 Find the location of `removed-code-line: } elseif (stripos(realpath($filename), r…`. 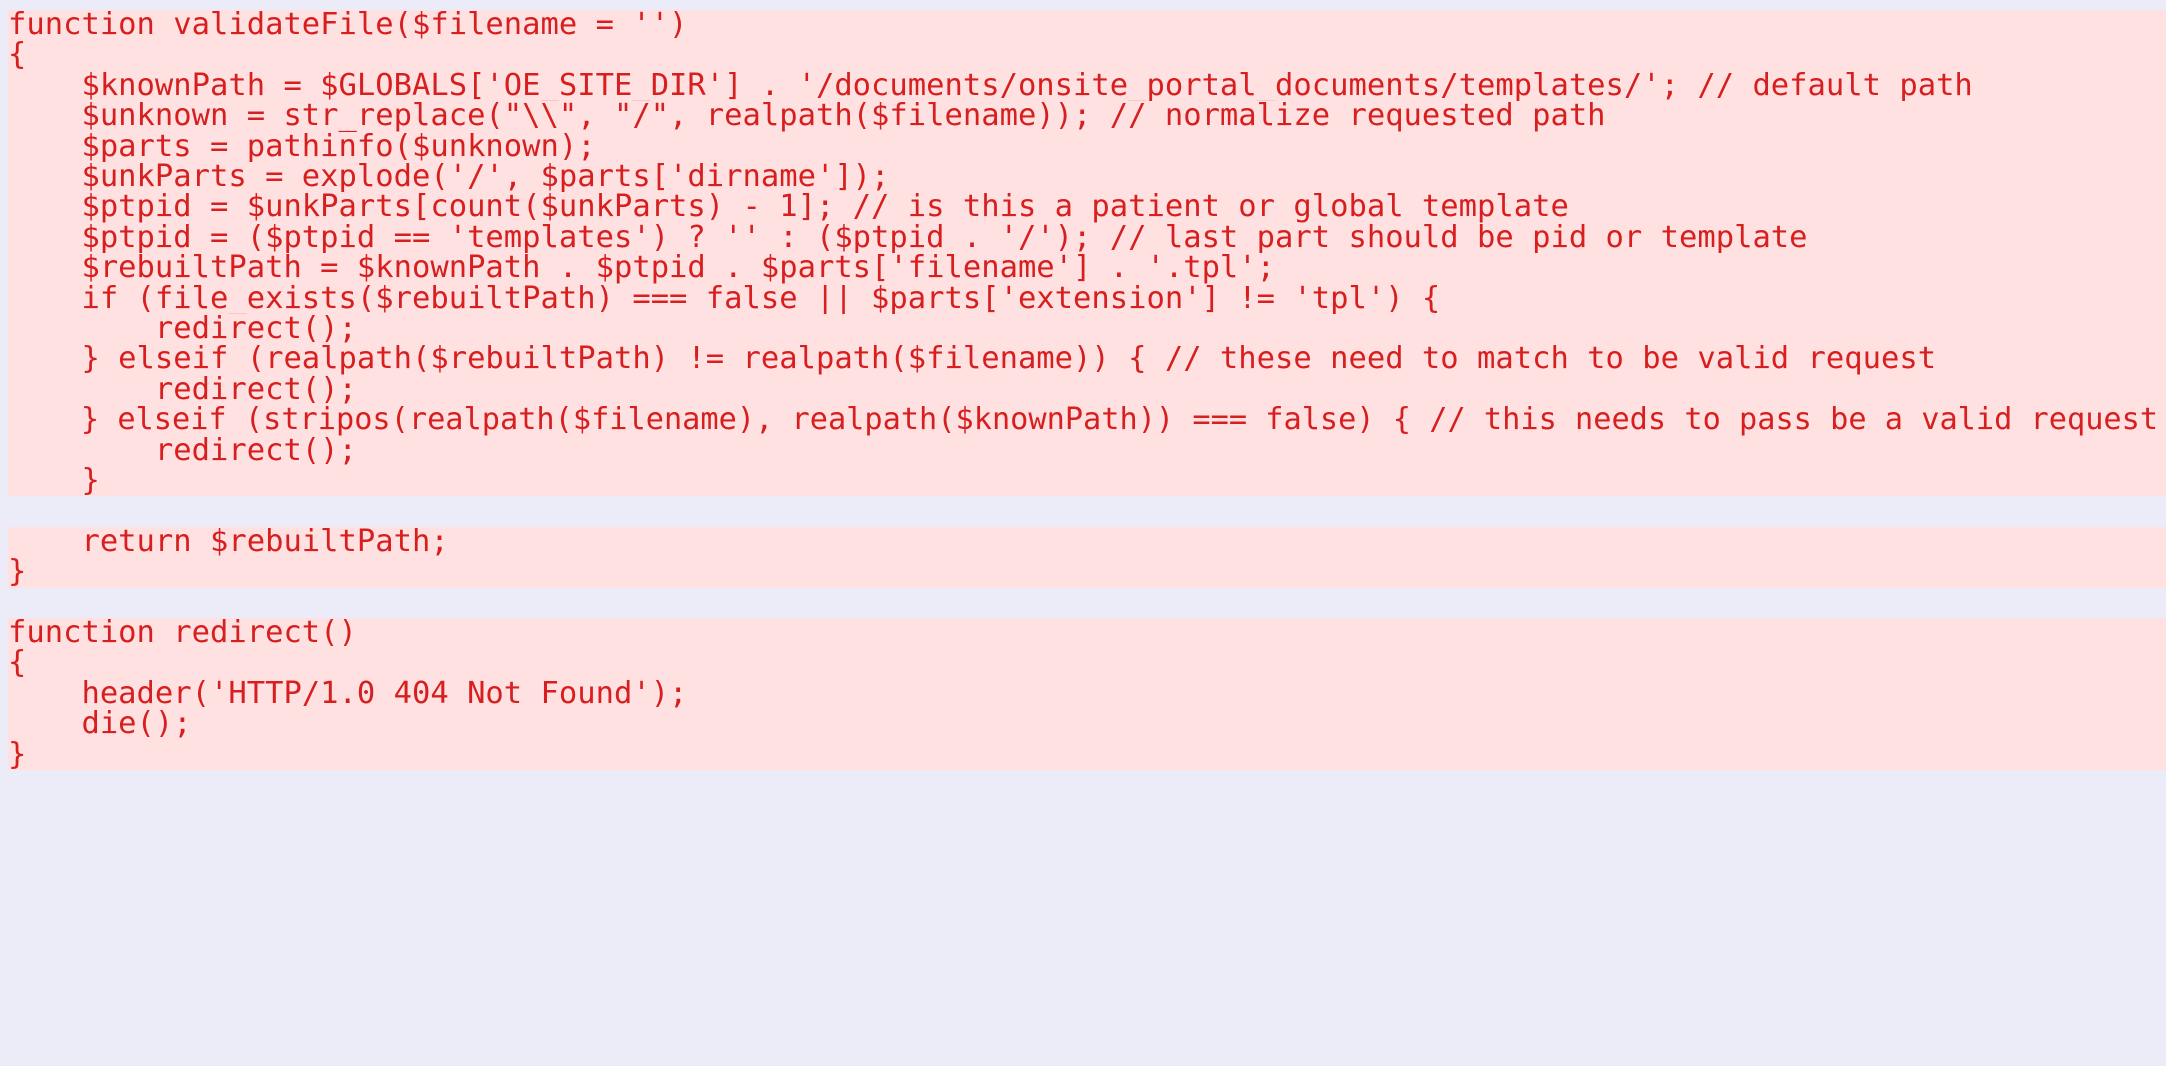

removed-code-line: } elseif (stripos(realpath($filename), r… is located at coordinates (1087, 420).